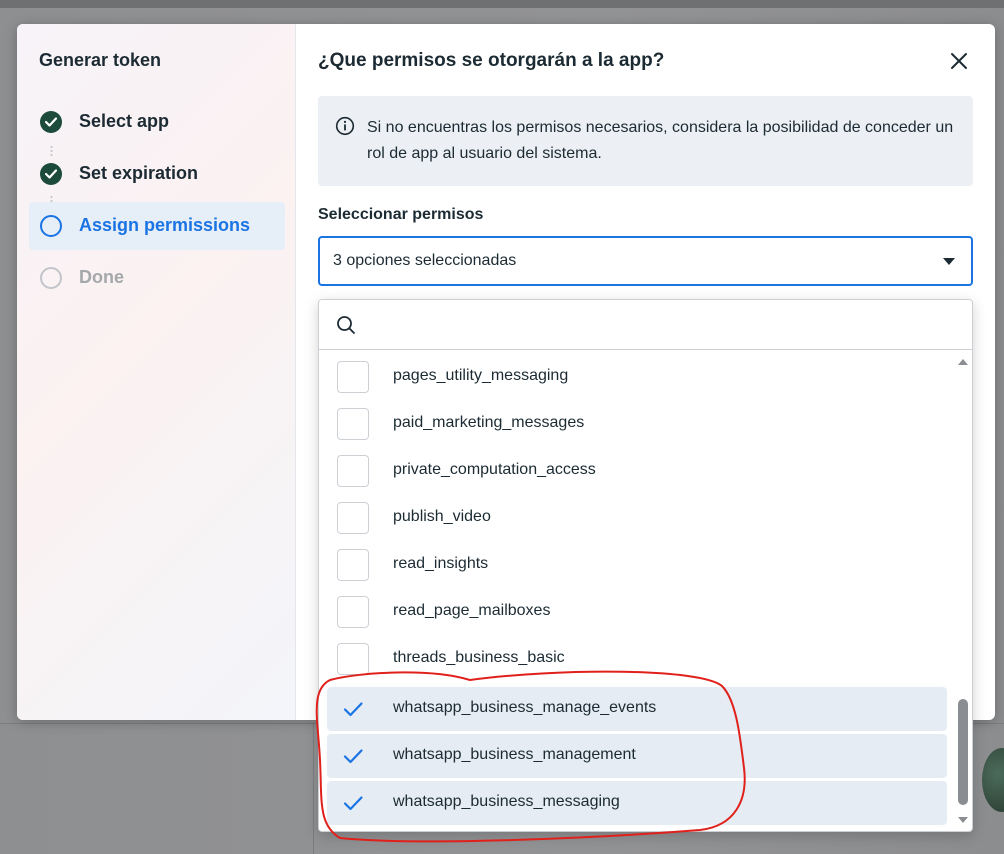 The image size is (1004, 854). I want to click on scrollbar-thumb, so click(963, 752).